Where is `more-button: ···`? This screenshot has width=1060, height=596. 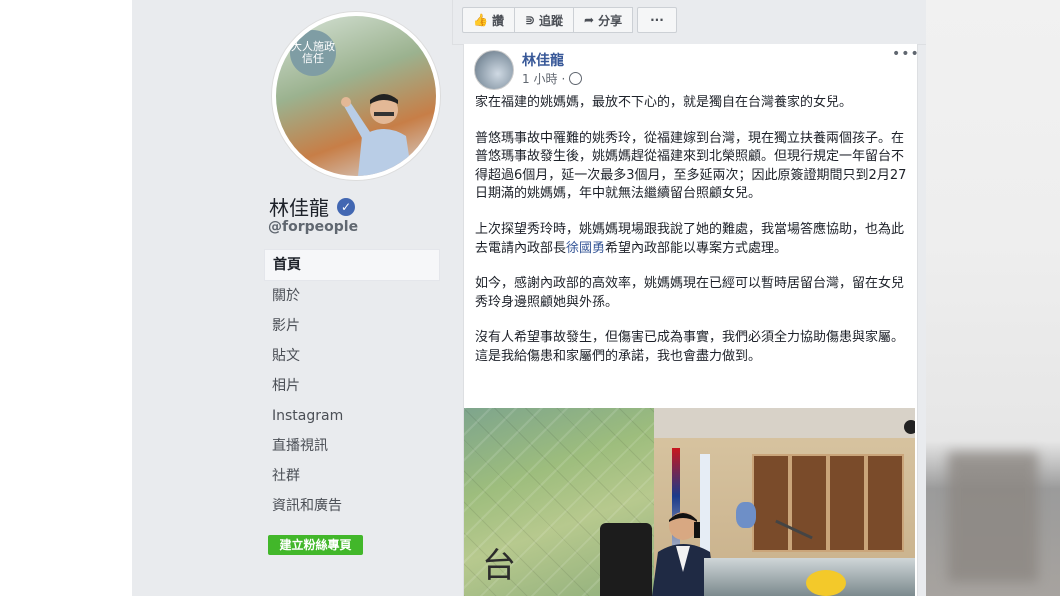 more-button: ··· is located at coordinates (657, 20).